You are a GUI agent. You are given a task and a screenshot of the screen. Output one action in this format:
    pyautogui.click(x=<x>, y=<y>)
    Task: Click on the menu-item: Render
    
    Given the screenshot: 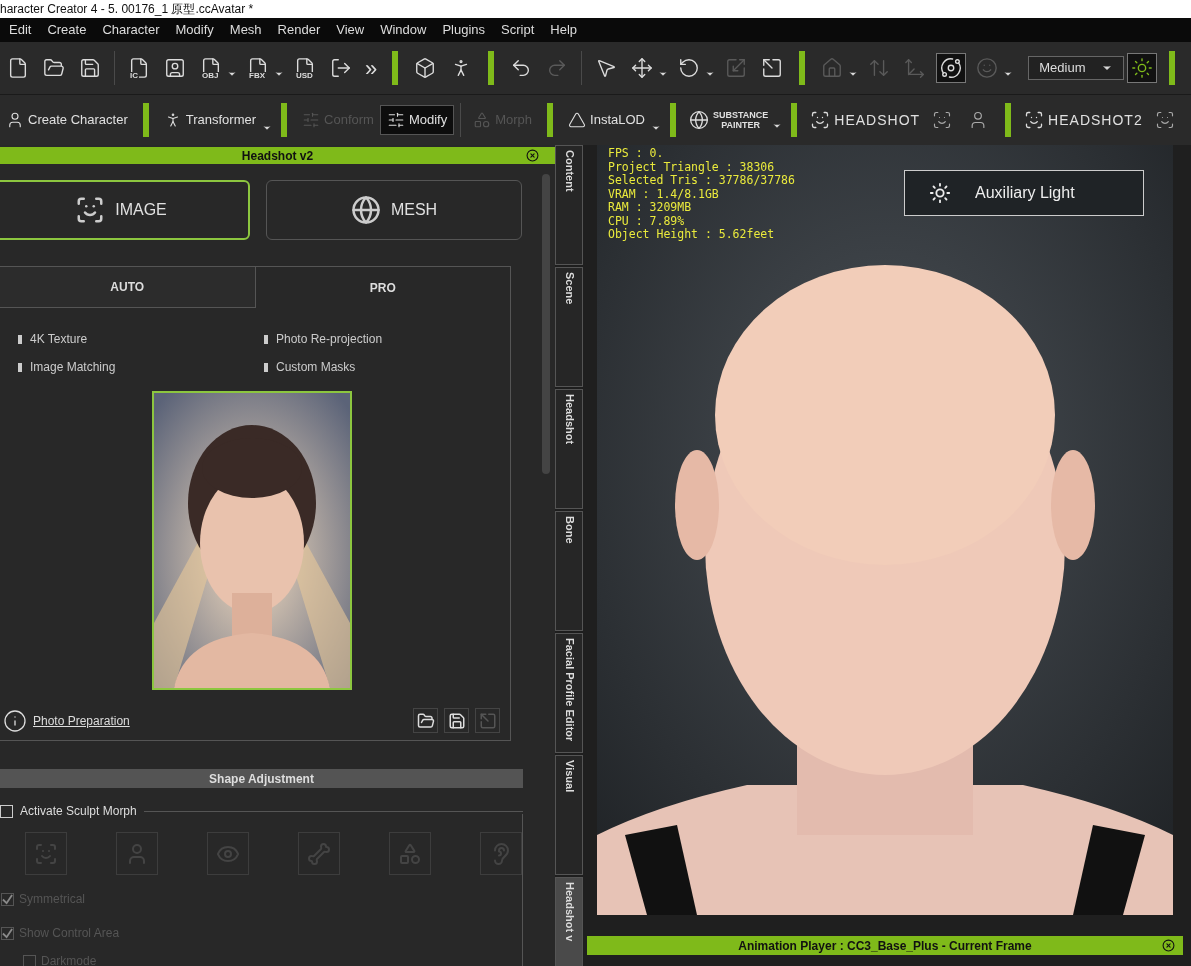 What is the action you would take?
    pyautogui.click(x=299, y=30)
    